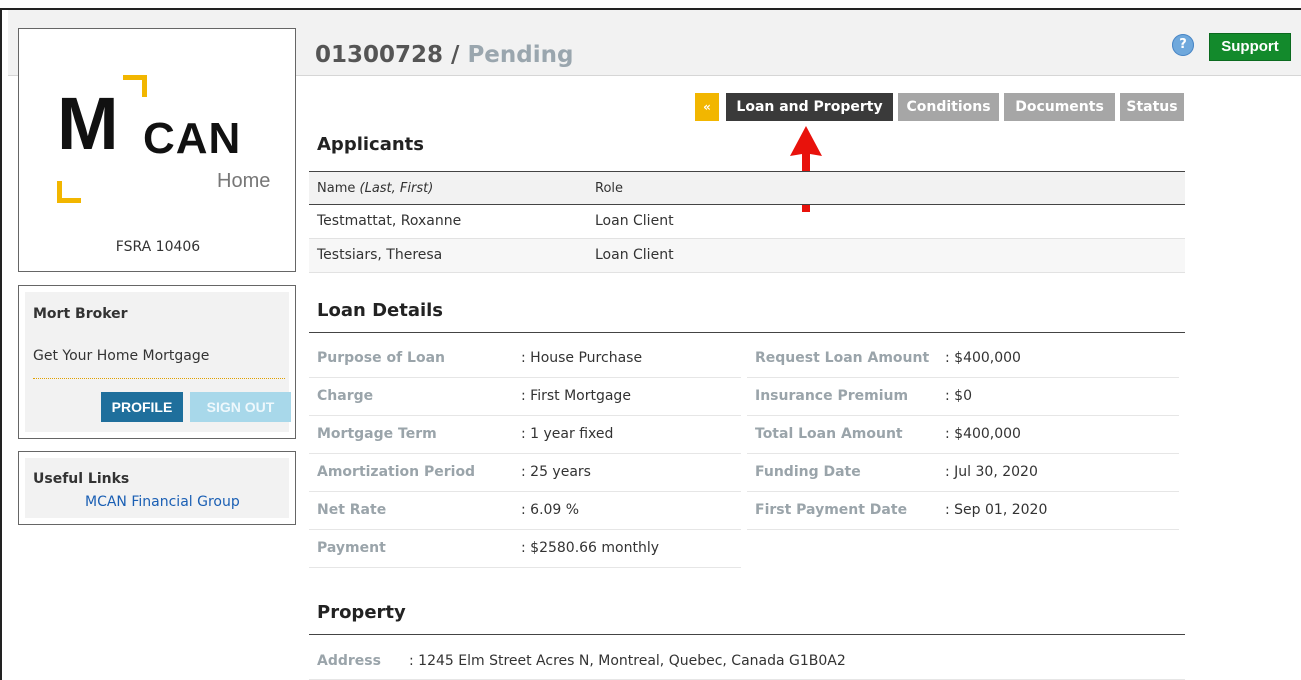 This screenshot has height=680, width=1301. I want to click on tab-loan-and-property: Loan and Property, so click(809, 107).